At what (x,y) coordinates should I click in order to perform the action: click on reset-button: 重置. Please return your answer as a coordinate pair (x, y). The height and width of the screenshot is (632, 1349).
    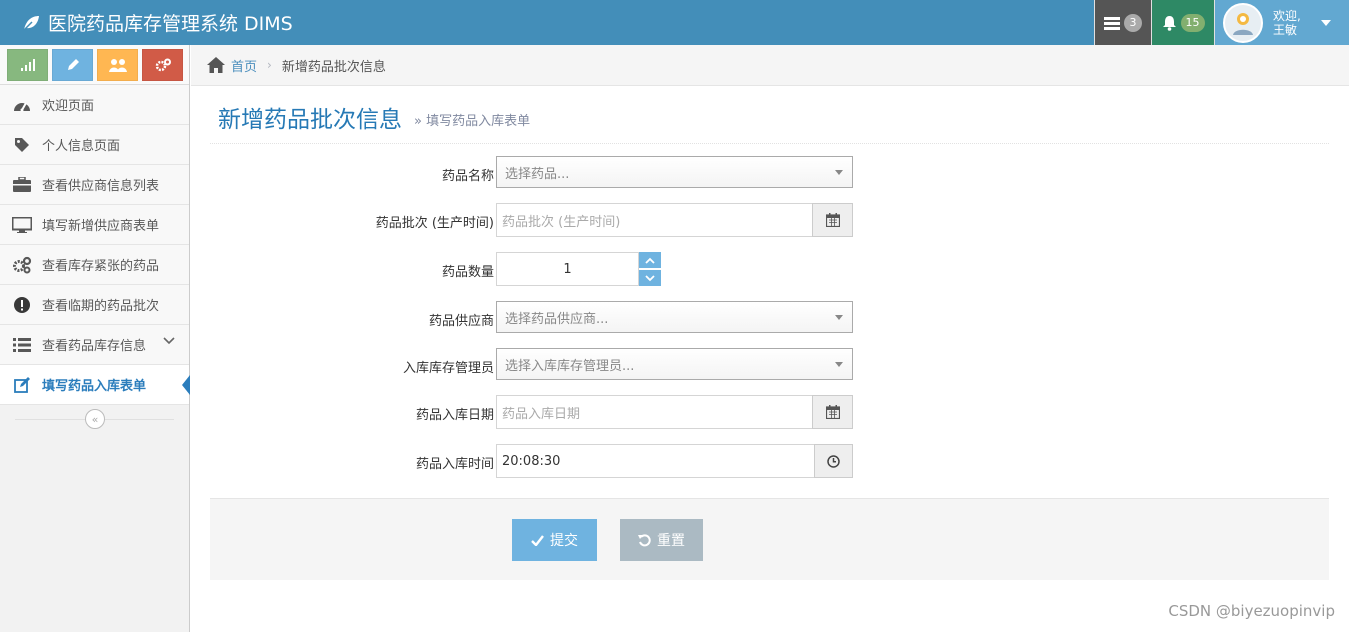
    Looking at the image, I should click on (661, 540).